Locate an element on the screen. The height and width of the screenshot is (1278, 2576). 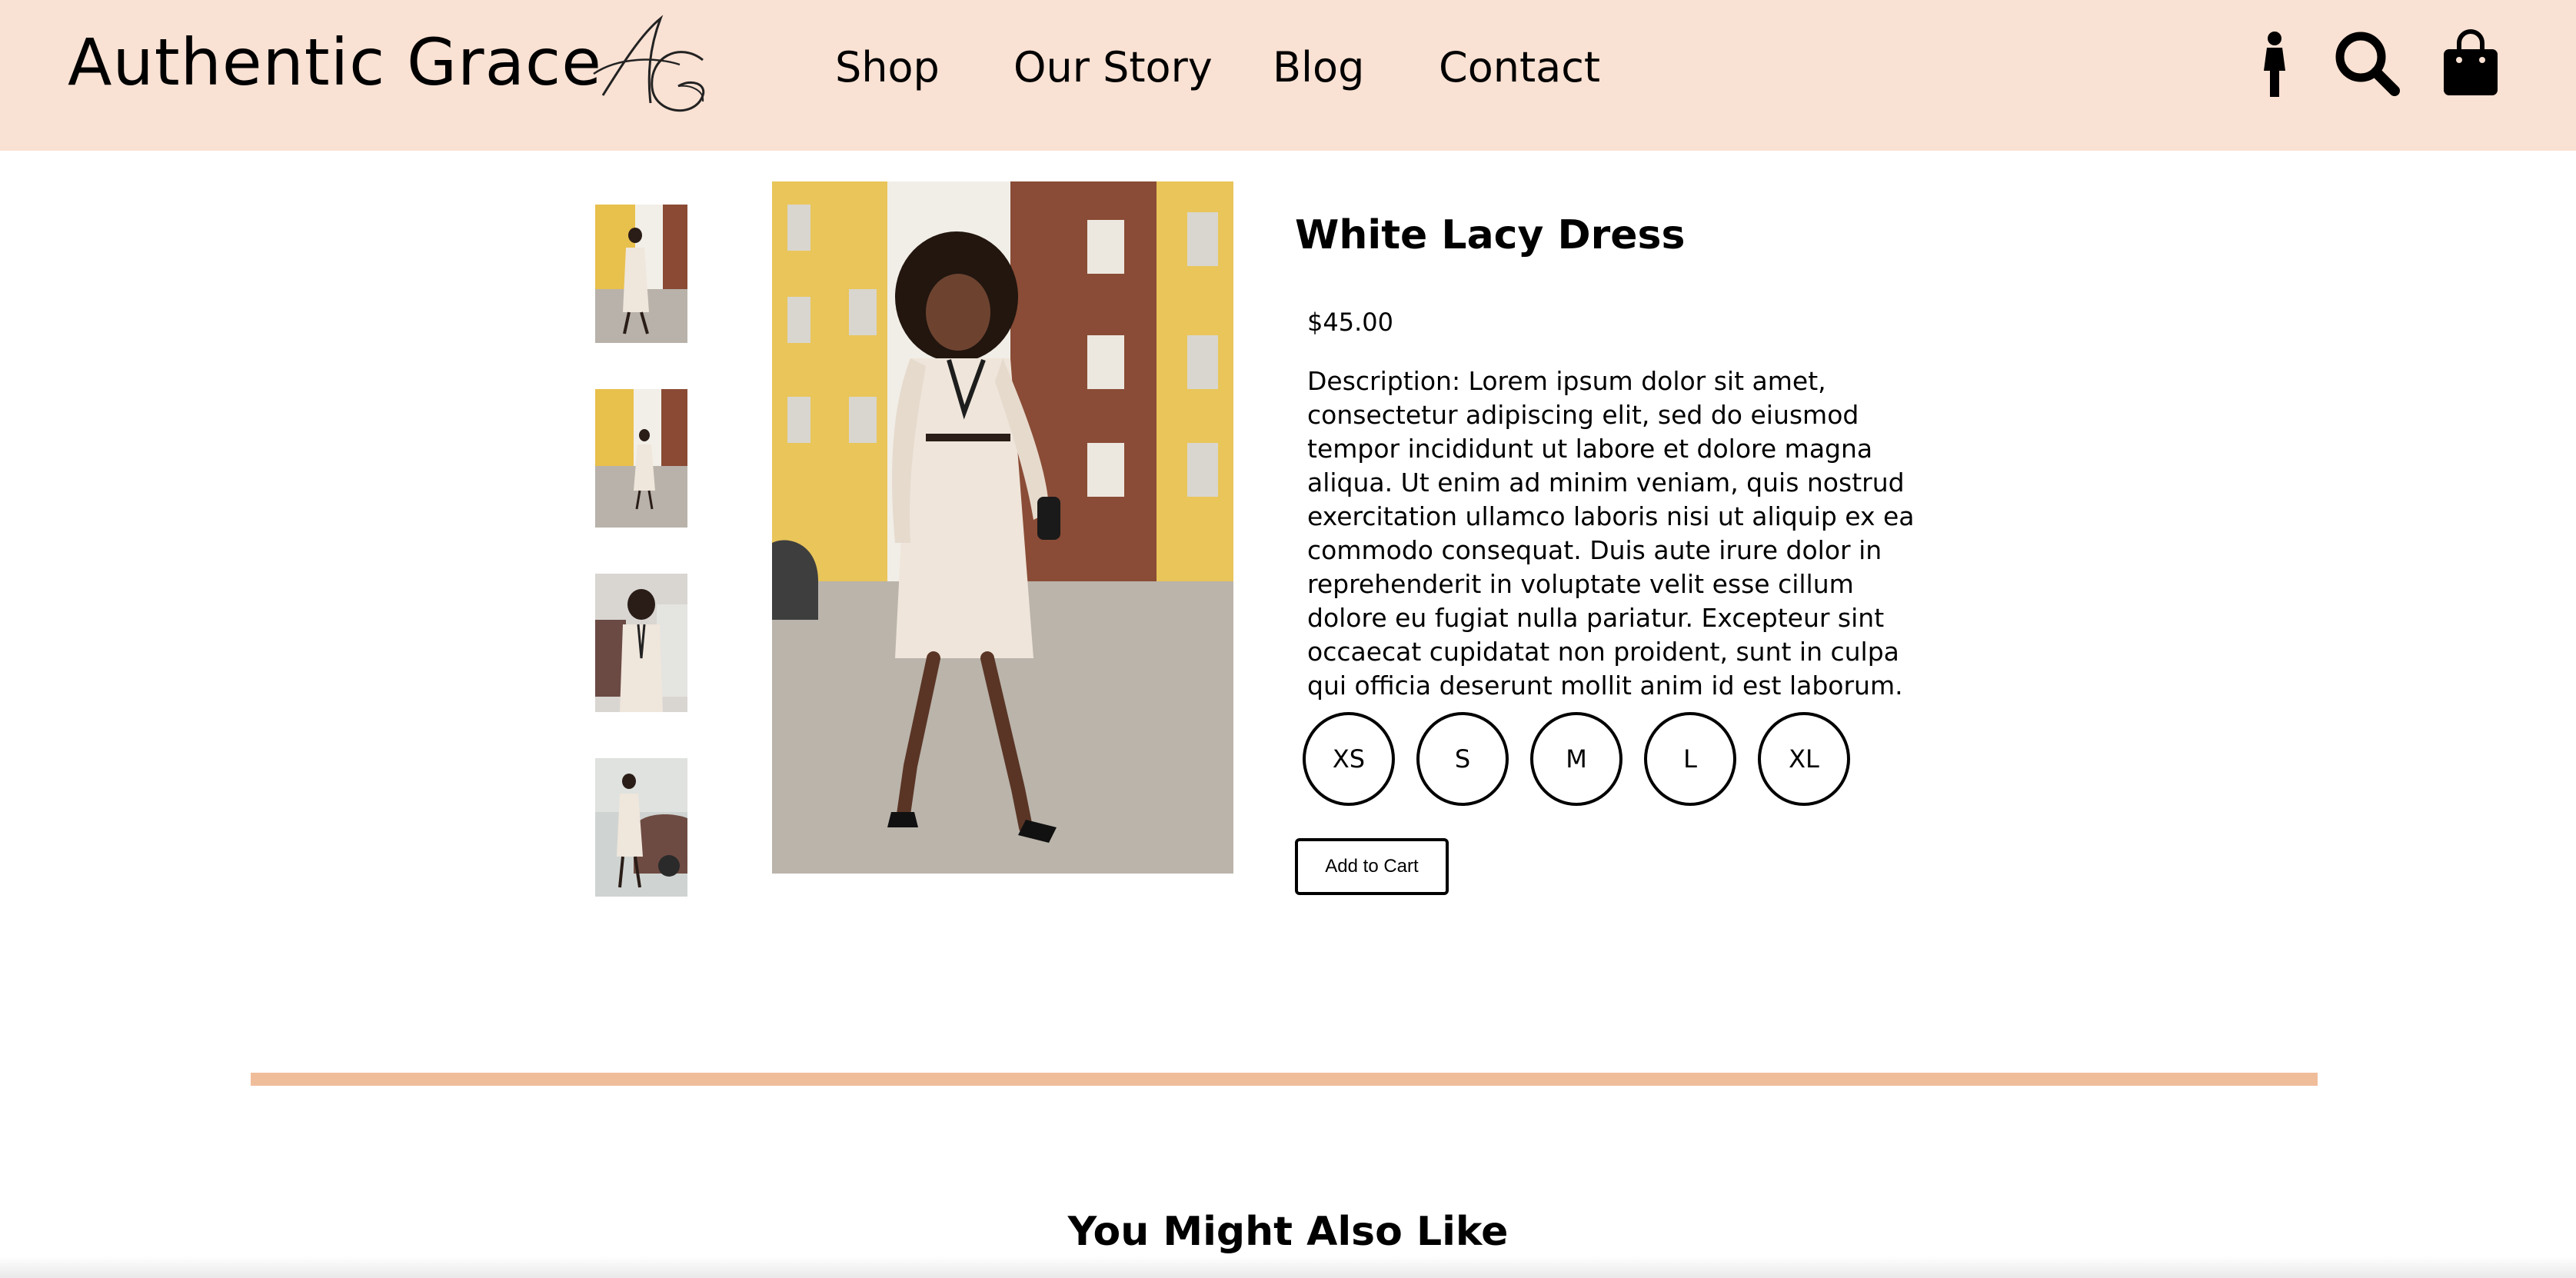
size-option-s: S is located at coordinates (1462, 759).